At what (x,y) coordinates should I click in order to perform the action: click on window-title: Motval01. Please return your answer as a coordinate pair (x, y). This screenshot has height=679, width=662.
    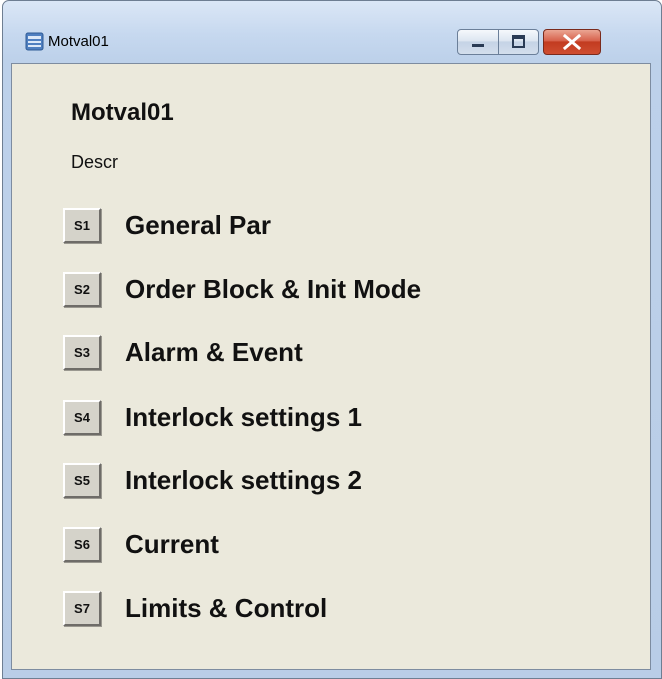
    Looking at the image, I should click on (78, 41).